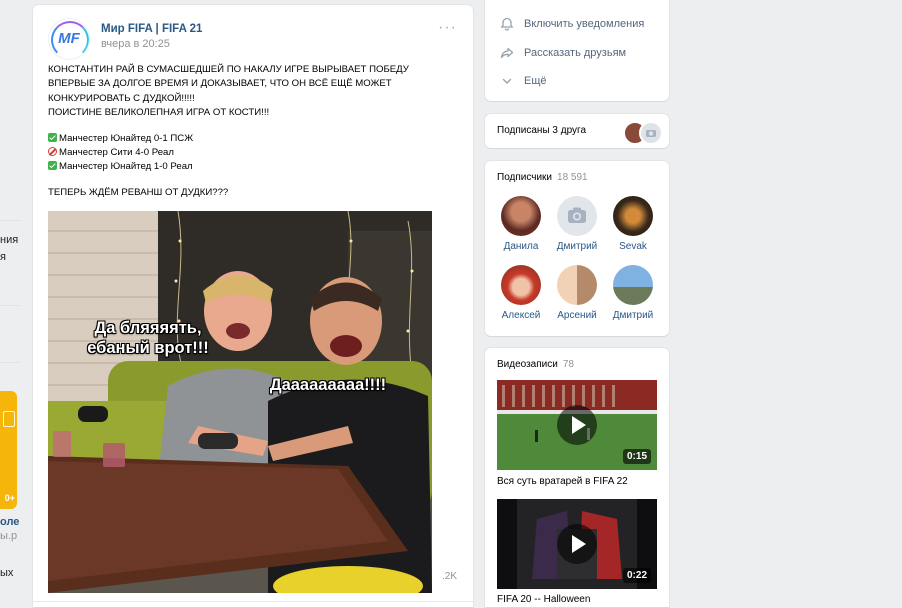 This screenshot has width=902, height=608. Describe the element at coordinates (126, 138) in the screenshot. I see `match-result-text: Манчестер Юнайтед 0-1 ПСЖ` at that location.